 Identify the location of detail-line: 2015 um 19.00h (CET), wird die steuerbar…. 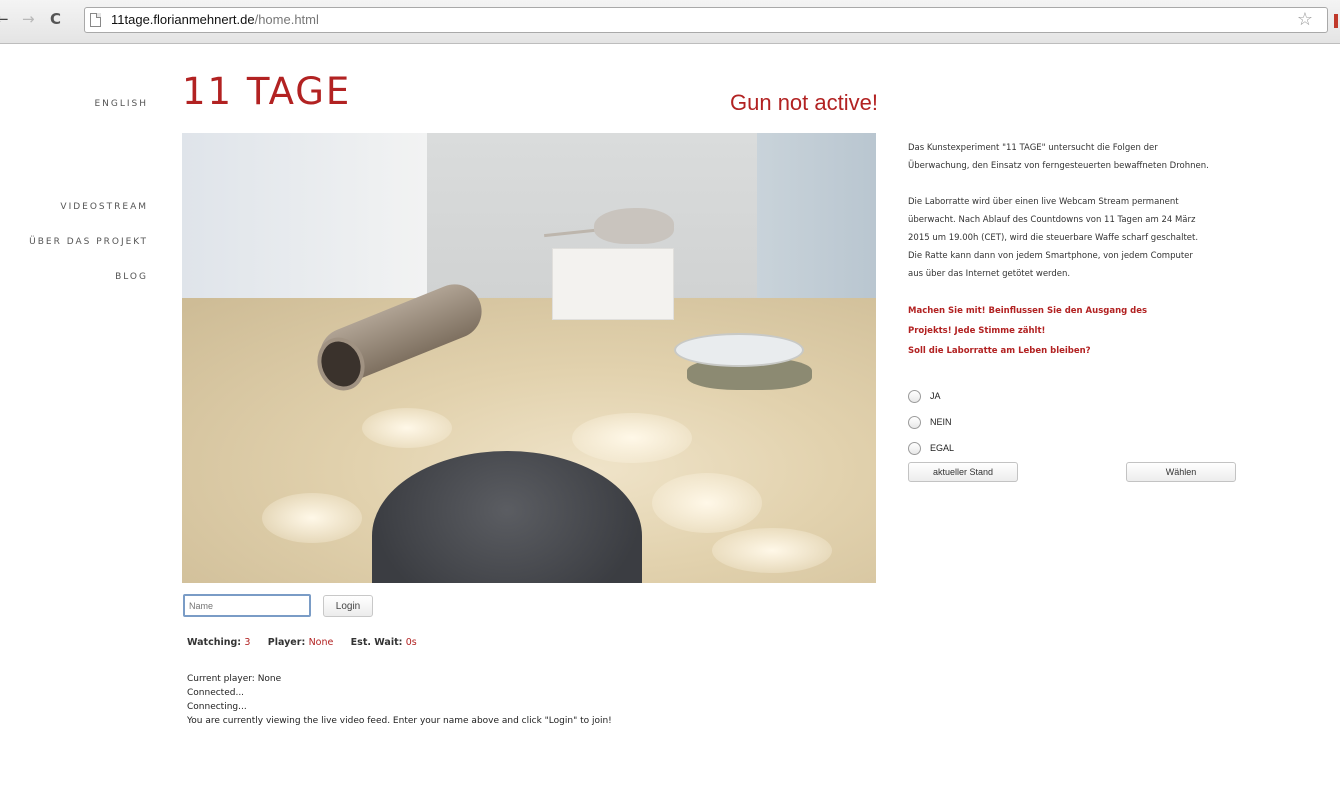
(1053, 238).